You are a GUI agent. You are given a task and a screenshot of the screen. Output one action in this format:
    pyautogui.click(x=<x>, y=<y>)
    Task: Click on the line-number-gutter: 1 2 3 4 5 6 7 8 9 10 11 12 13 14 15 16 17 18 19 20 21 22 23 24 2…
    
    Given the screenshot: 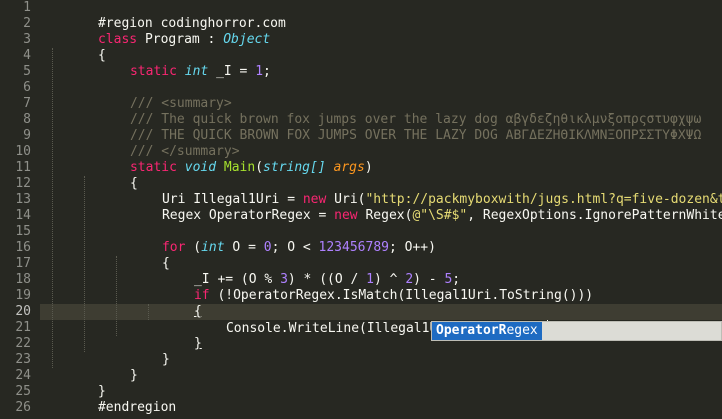 What is the action you would take?
    pyautogui.click(x=20, y=209)
    